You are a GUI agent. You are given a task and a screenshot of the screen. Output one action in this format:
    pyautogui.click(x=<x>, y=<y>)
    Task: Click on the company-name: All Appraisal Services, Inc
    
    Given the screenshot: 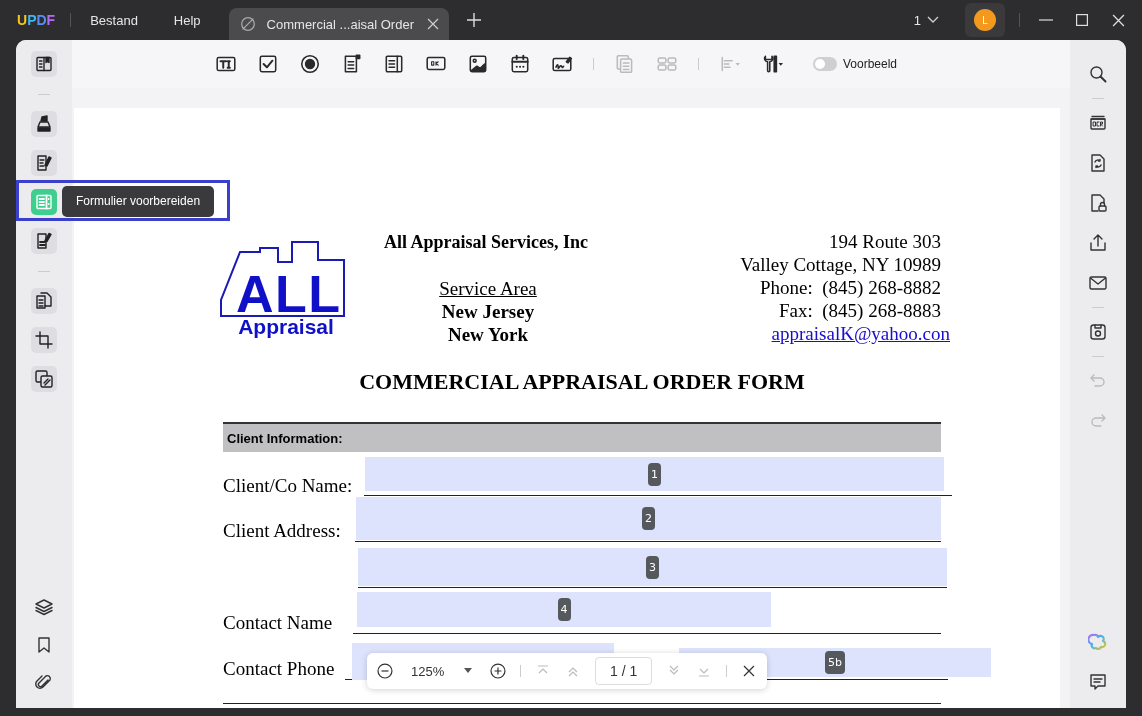 What is the action you would take?
    pyautogui.click(x=486, y=242)
    